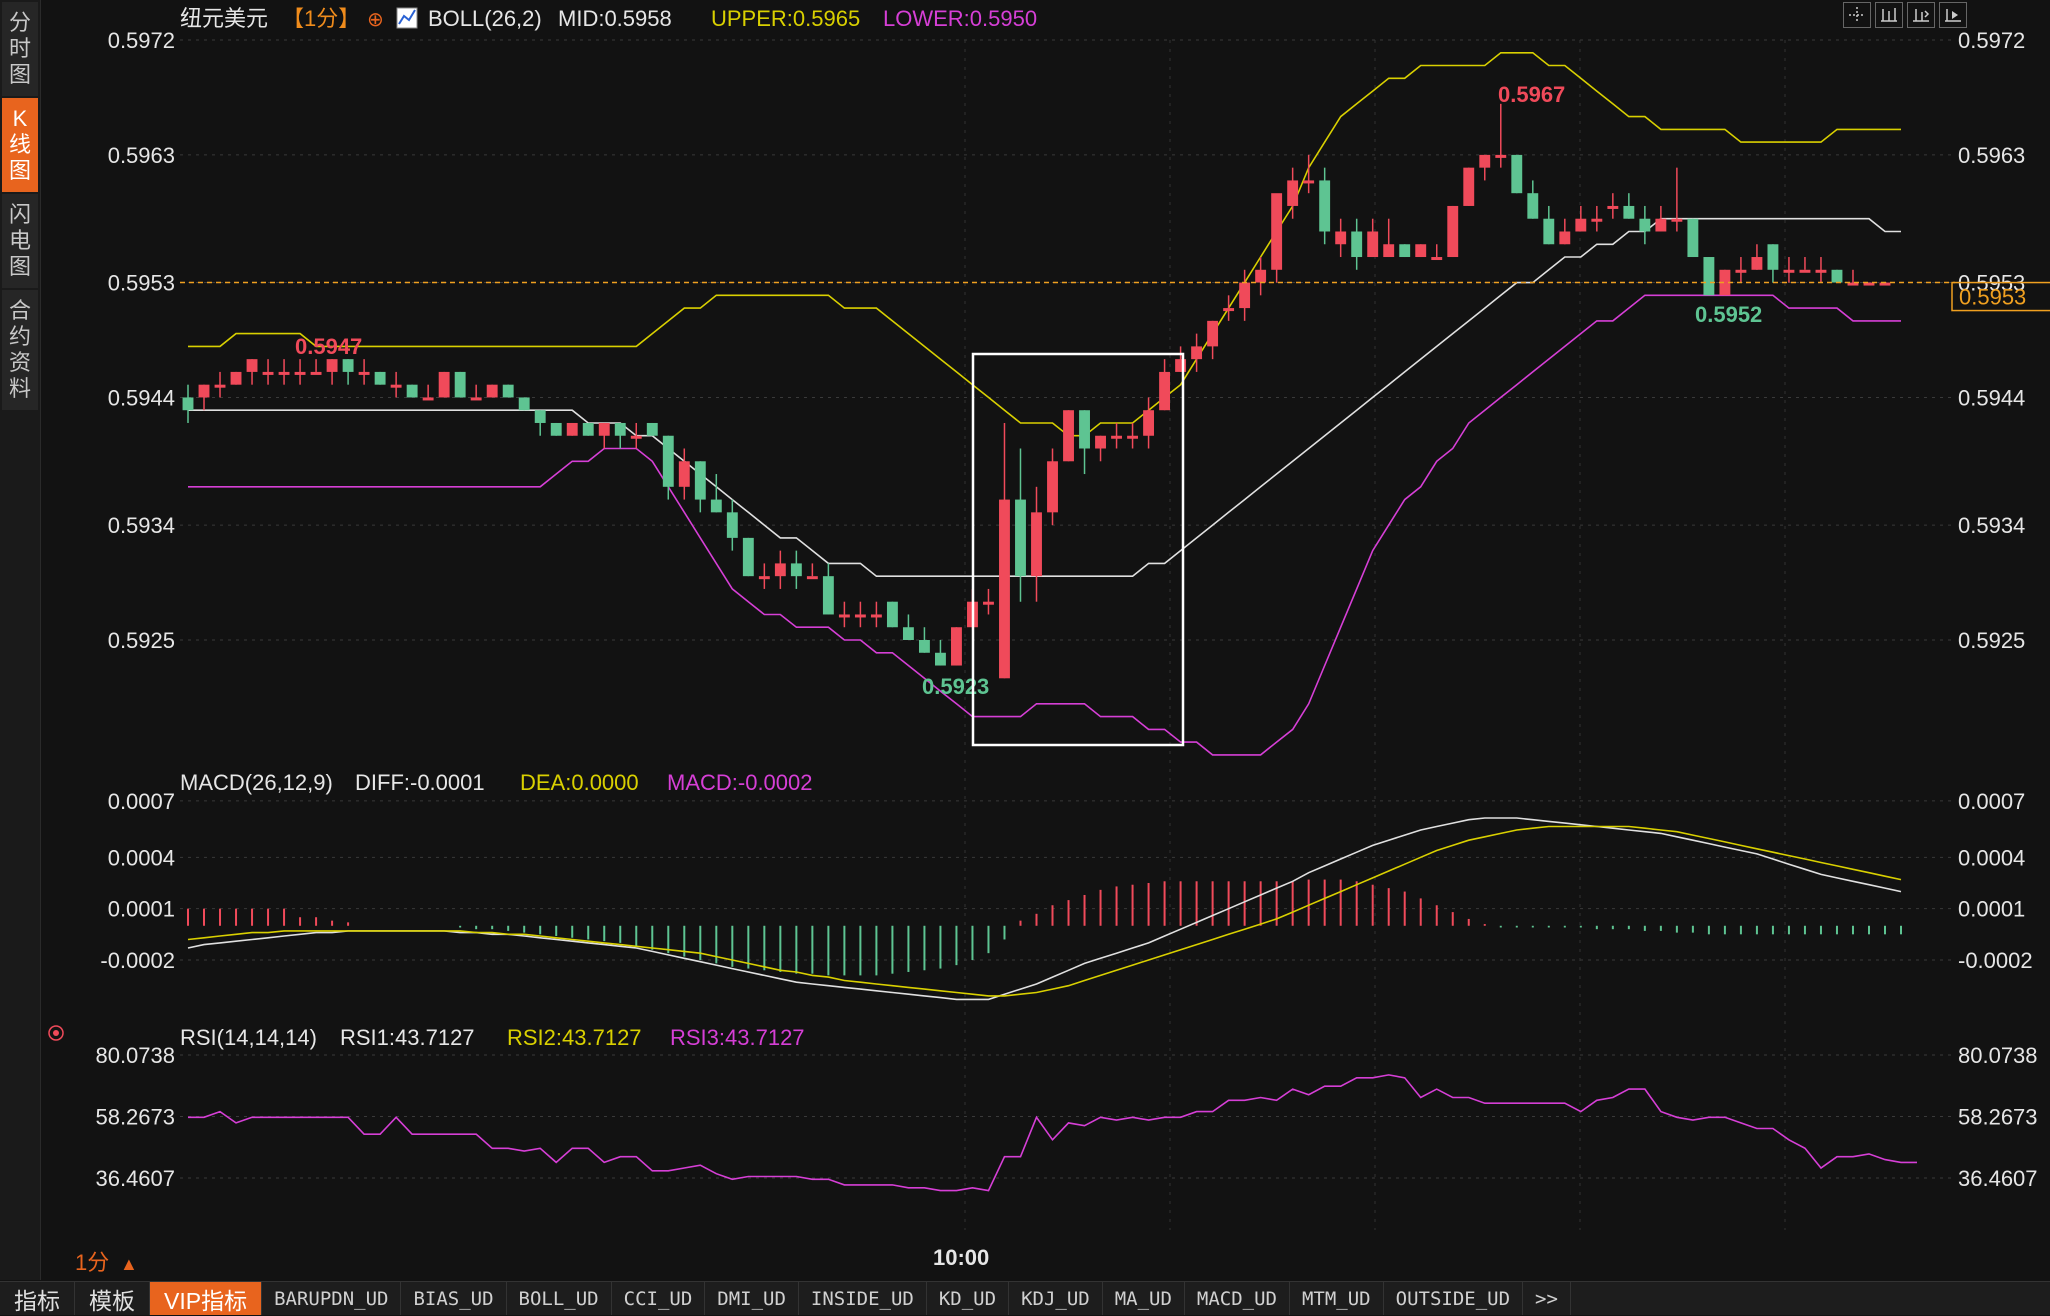 The width and height of the screenshot is (2050, 1316). Describe the element at coordinates (1857, 15) in the screenshot. I see `crosshair-toggle-icon` at that location.